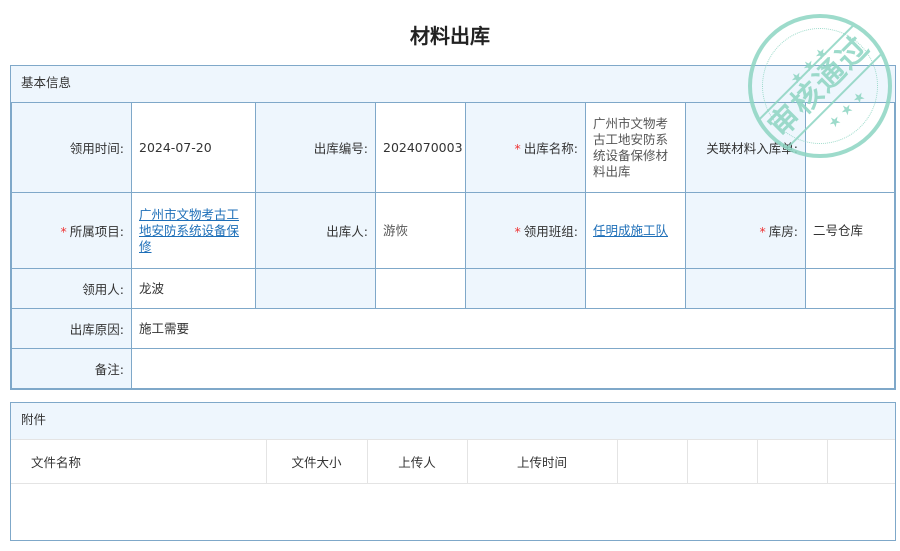  I want to click on attachments-header: 附件, so click(453, 421).